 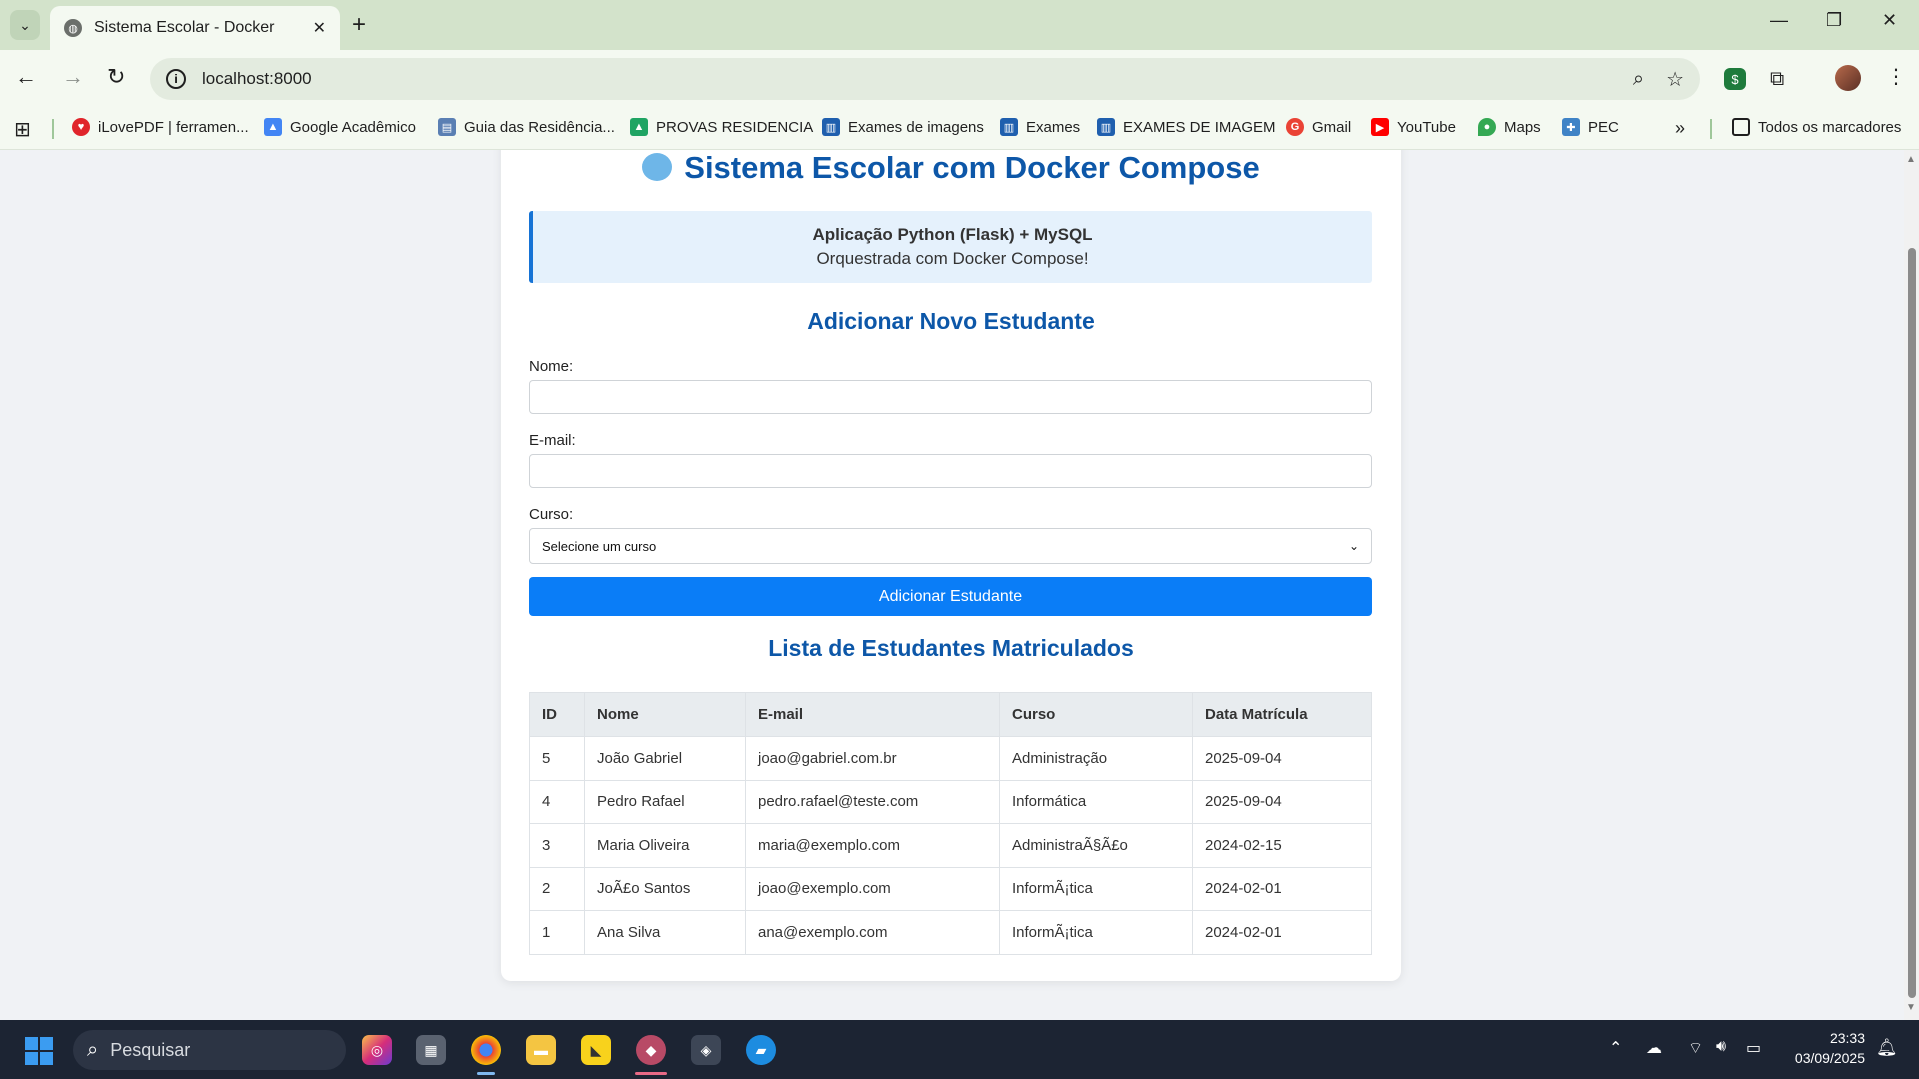 What do you see at coordinates (665, 888) in the screenshot?
I see `cell-nome: JoÃ£o Santos` at bounding box center [665, 888].